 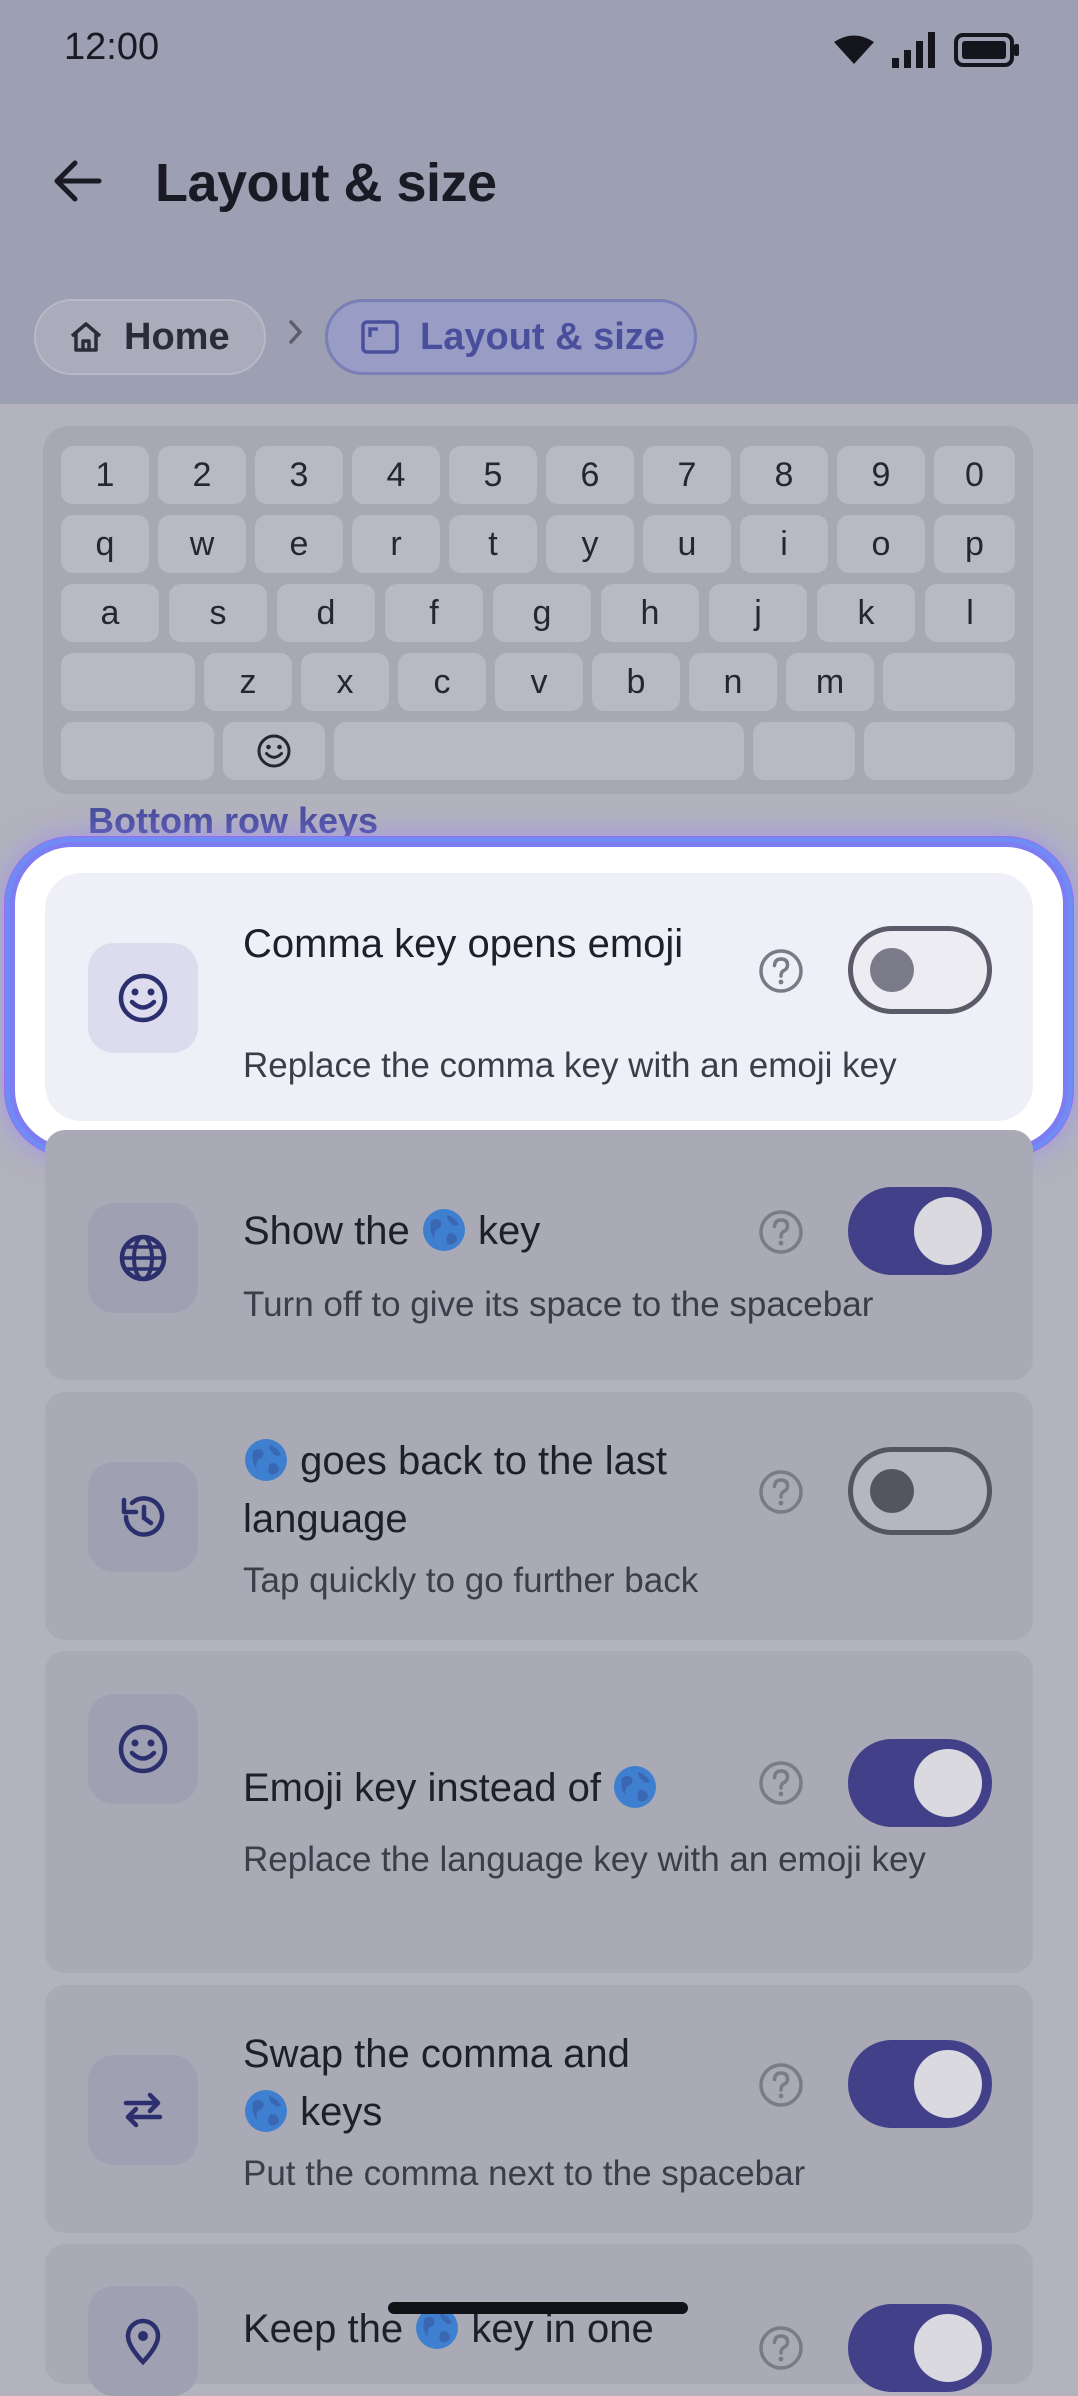 I want to click on setting-title: Swap the comma and keys, so click(x=436, y=2083).